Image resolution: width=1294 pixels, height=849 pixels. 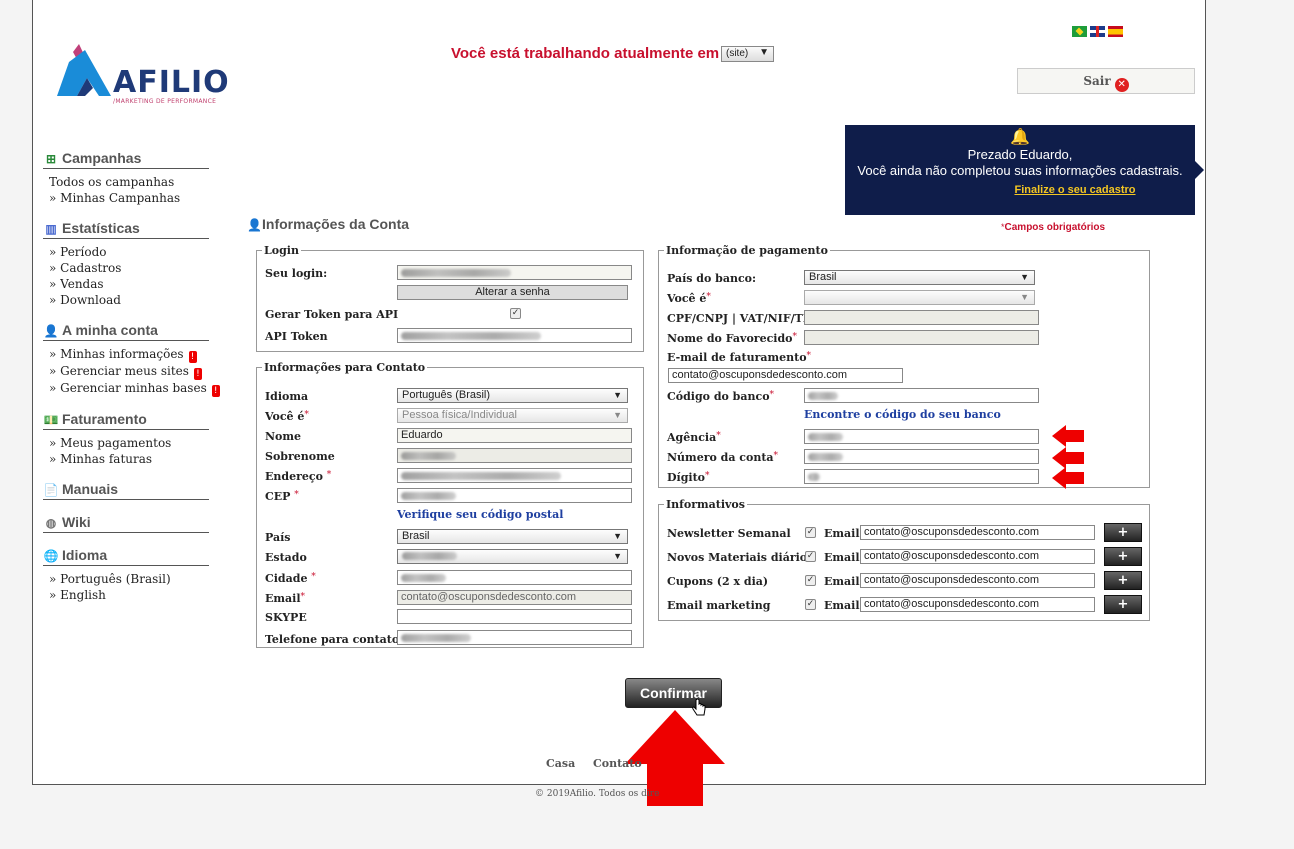 What do you see at coordinates (921, 337) in the screenshot?
I see `favorecido-field` at bounding box center [921, 337].